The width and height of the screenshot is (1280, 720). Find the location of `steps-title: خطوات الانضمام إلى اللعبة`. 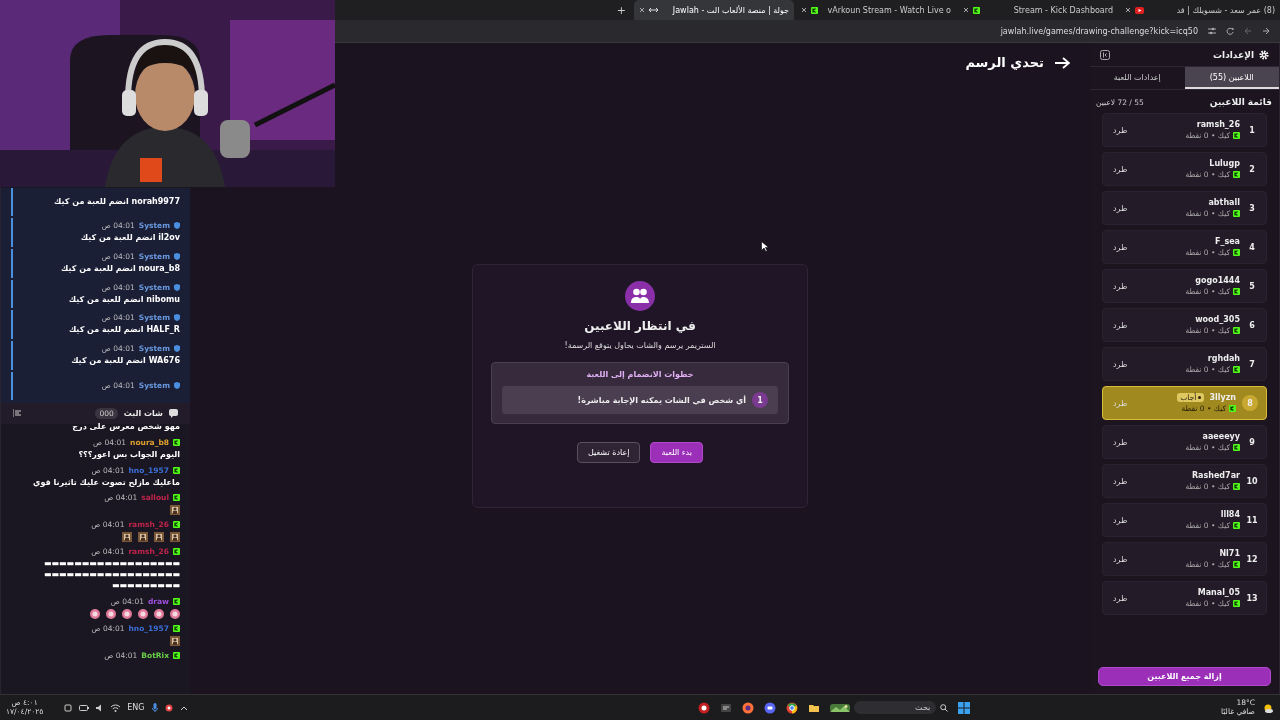

steps-title: خطوات الانضمام إلى اللعبة is located at coordinates (640, 374).